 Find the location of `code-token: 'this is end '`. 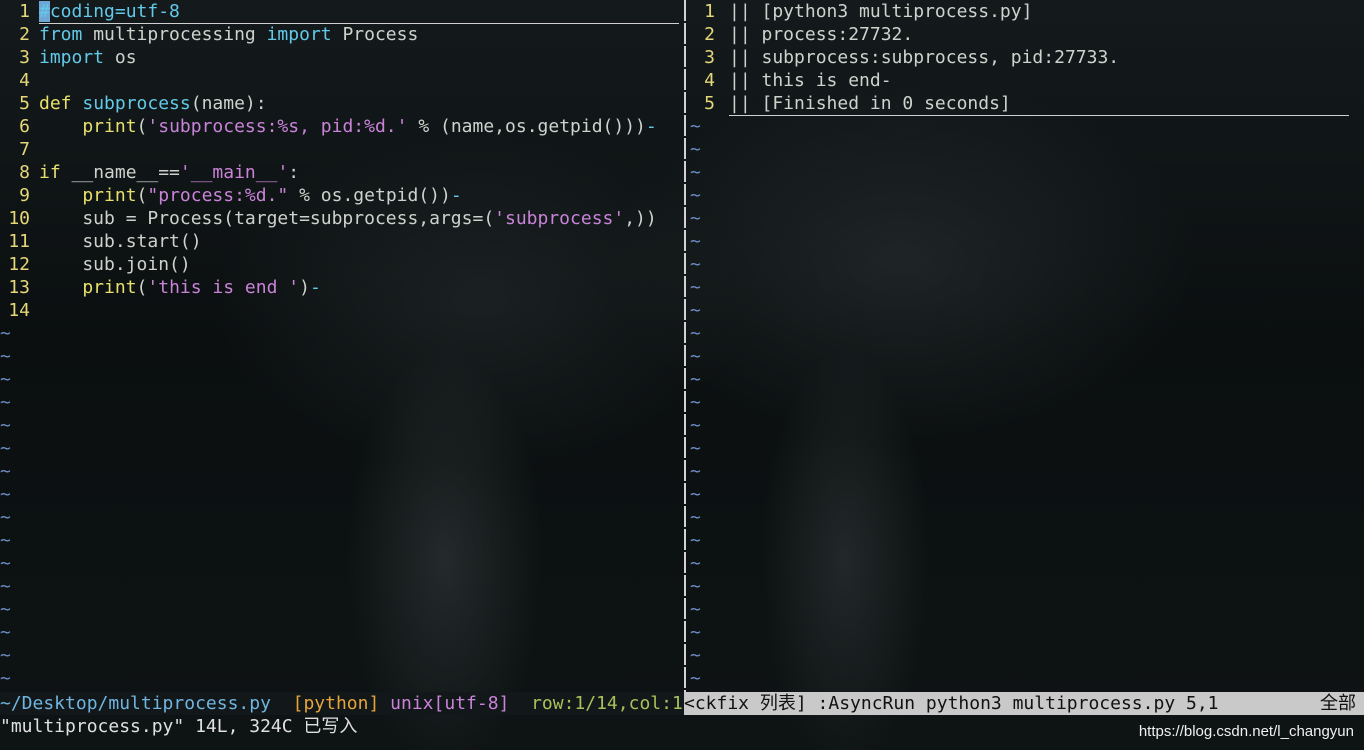

code-token: 'this is end ' is located at coordinates (223, 287).